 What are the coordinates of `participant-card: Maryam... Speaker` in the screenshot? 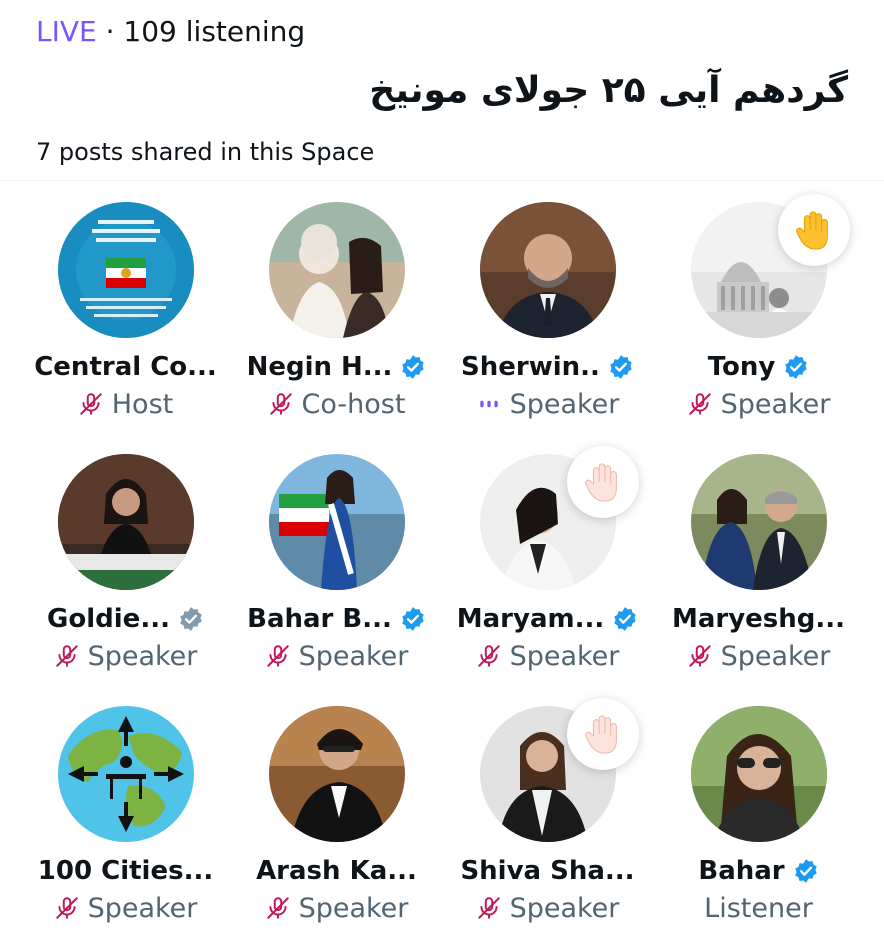 It's located at (547, 573).